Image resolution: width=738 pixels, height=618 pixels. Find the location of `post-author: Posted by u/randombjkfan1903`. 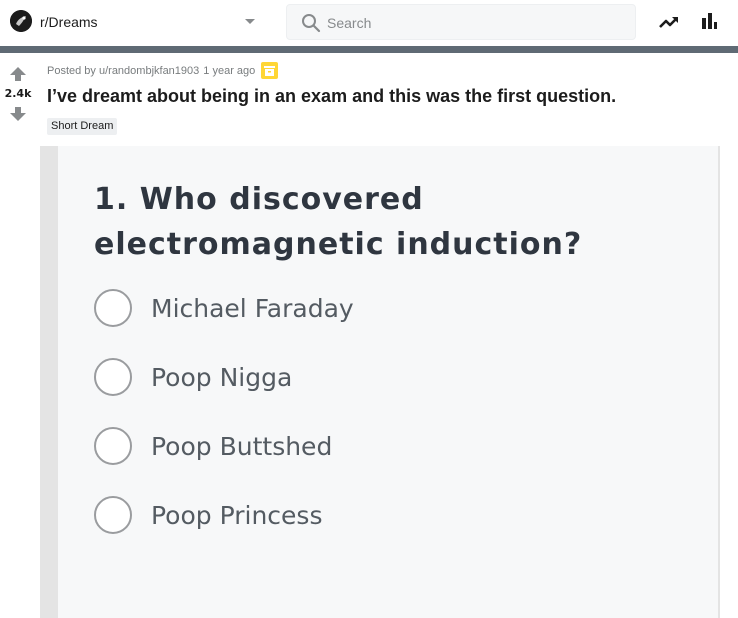

post-author: Posted by u/randombjkfan1903 is located at coordinates (123, 71).